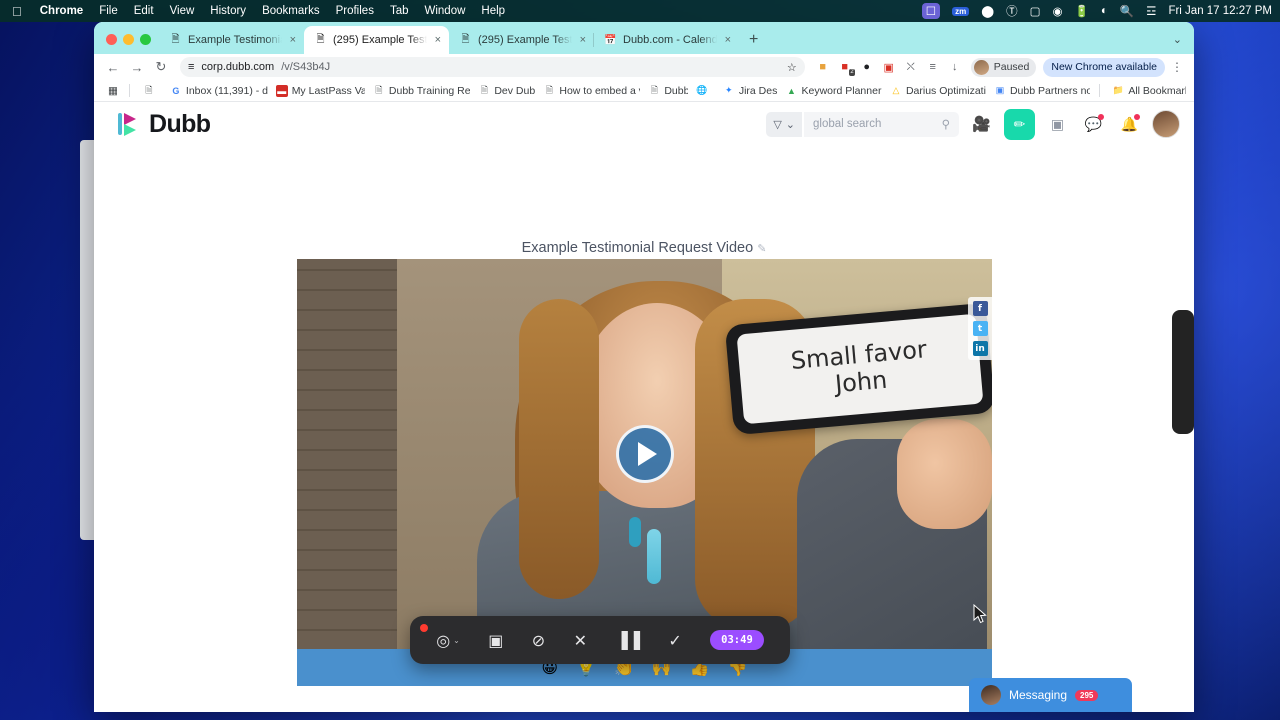 The image size is (1280, 720). What do you see at coordinates (111, 39) in the screenshot?
I see `close-window-button` at bounding box center [111, 39].